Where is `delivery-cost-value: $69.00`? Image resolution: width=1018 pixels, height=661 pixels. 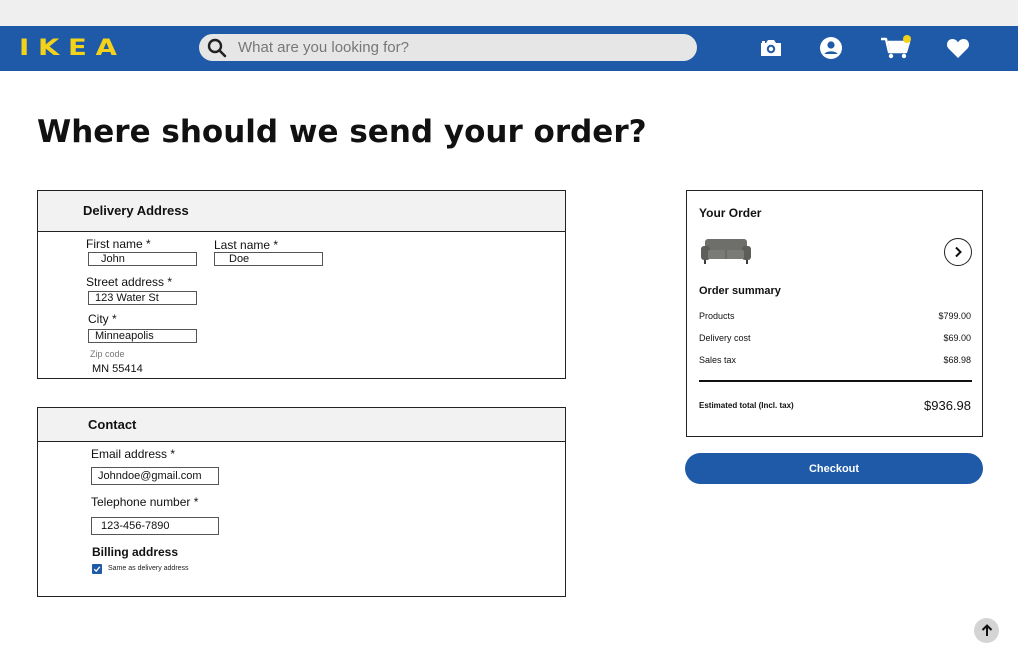 delivery-cost-value: $69.00 is located at coordinates (957, 338).